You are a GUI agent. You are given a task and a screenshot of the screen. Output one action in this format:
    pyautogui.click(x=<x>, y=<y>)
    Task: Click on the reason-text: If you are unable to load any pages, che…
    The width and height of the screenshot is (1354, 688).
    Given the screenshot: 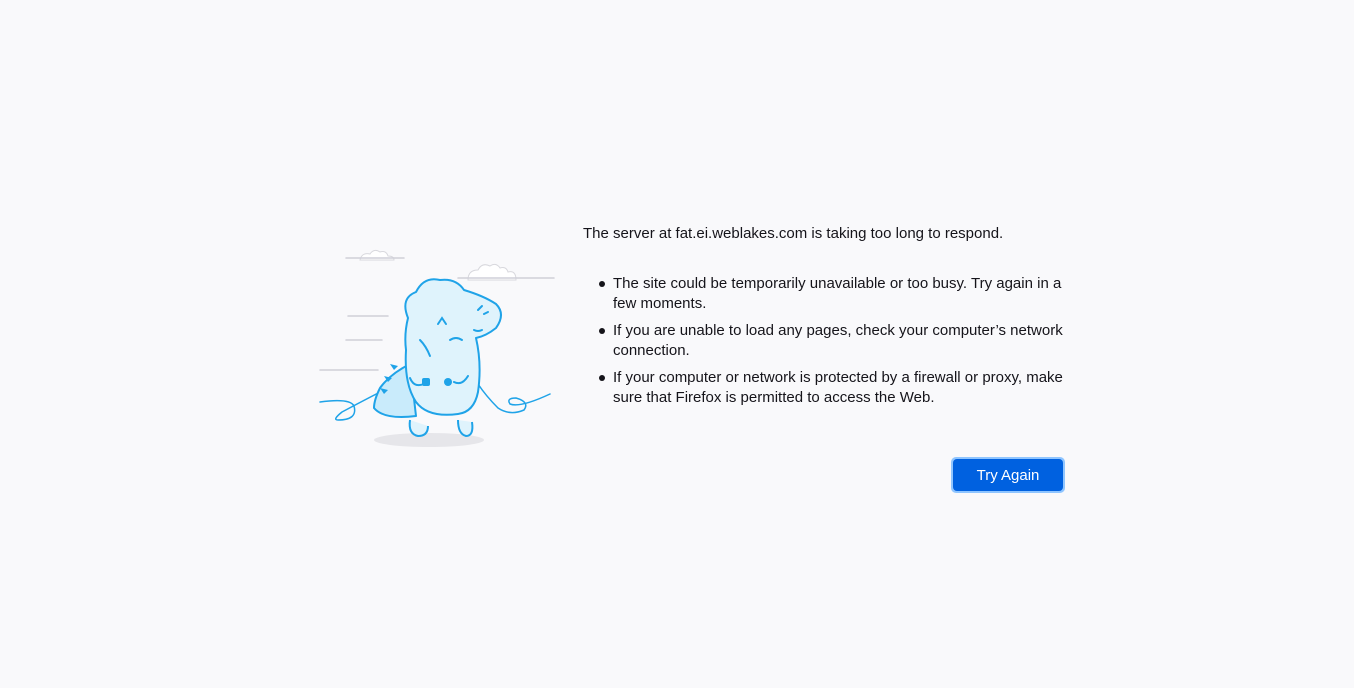 What is the action you would take?
    pyautogui.click(x=838, y=340)
    